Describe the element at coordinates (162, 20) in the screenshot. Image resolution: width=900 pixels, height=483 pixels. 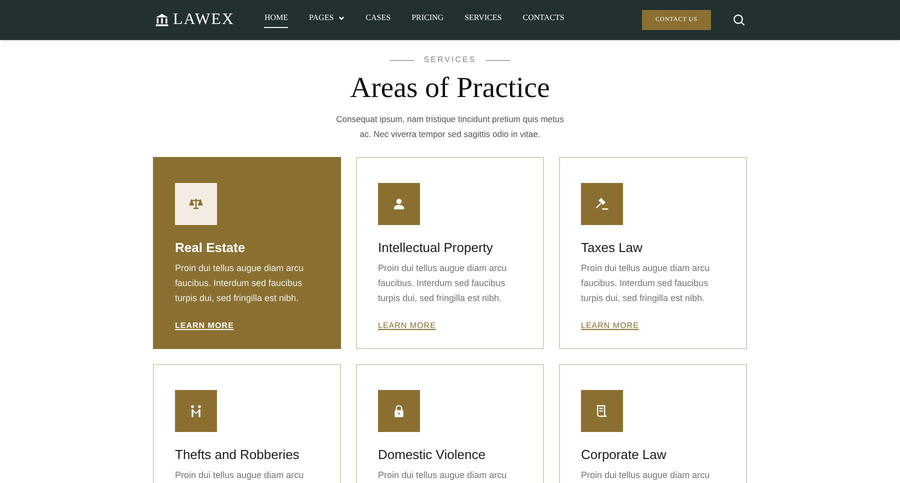
I see `columns-building-icon` at that location.